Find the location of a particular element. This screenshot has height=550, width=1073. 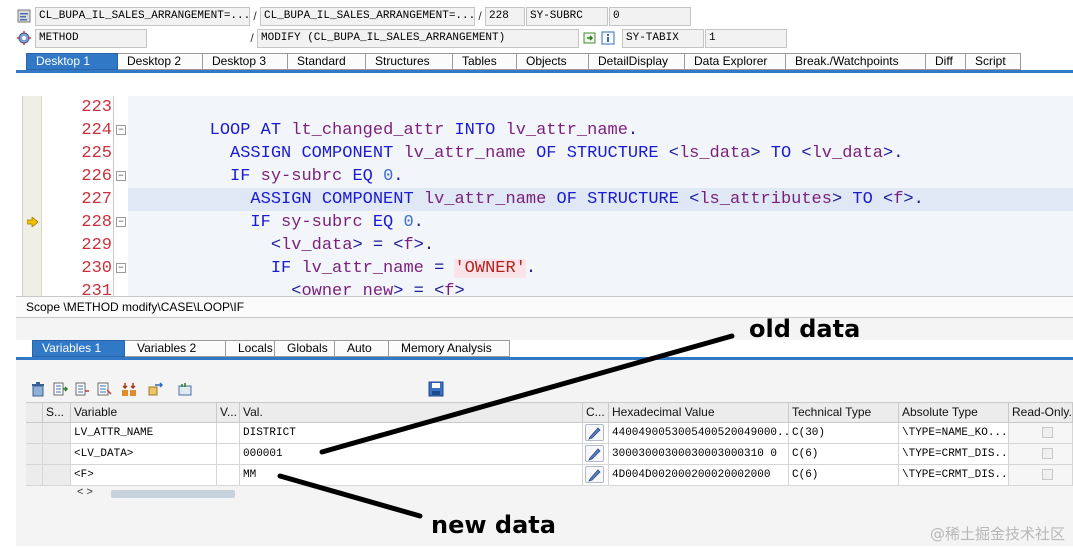

column-header-read-only: Read-Only. is located at coordinates (1041, 412).